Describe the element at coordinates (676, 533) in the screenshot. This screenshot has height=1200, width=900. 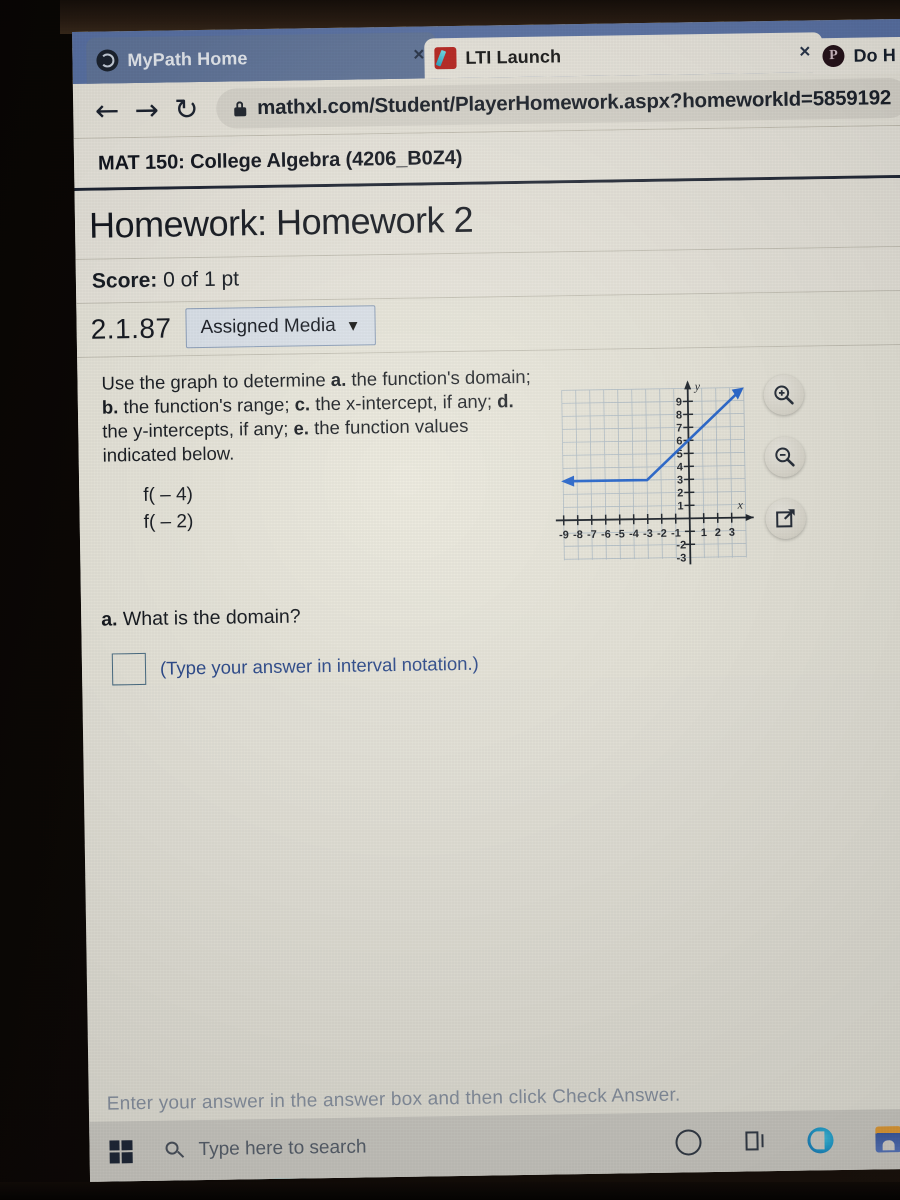
I see `svg-text: -1` at that location.